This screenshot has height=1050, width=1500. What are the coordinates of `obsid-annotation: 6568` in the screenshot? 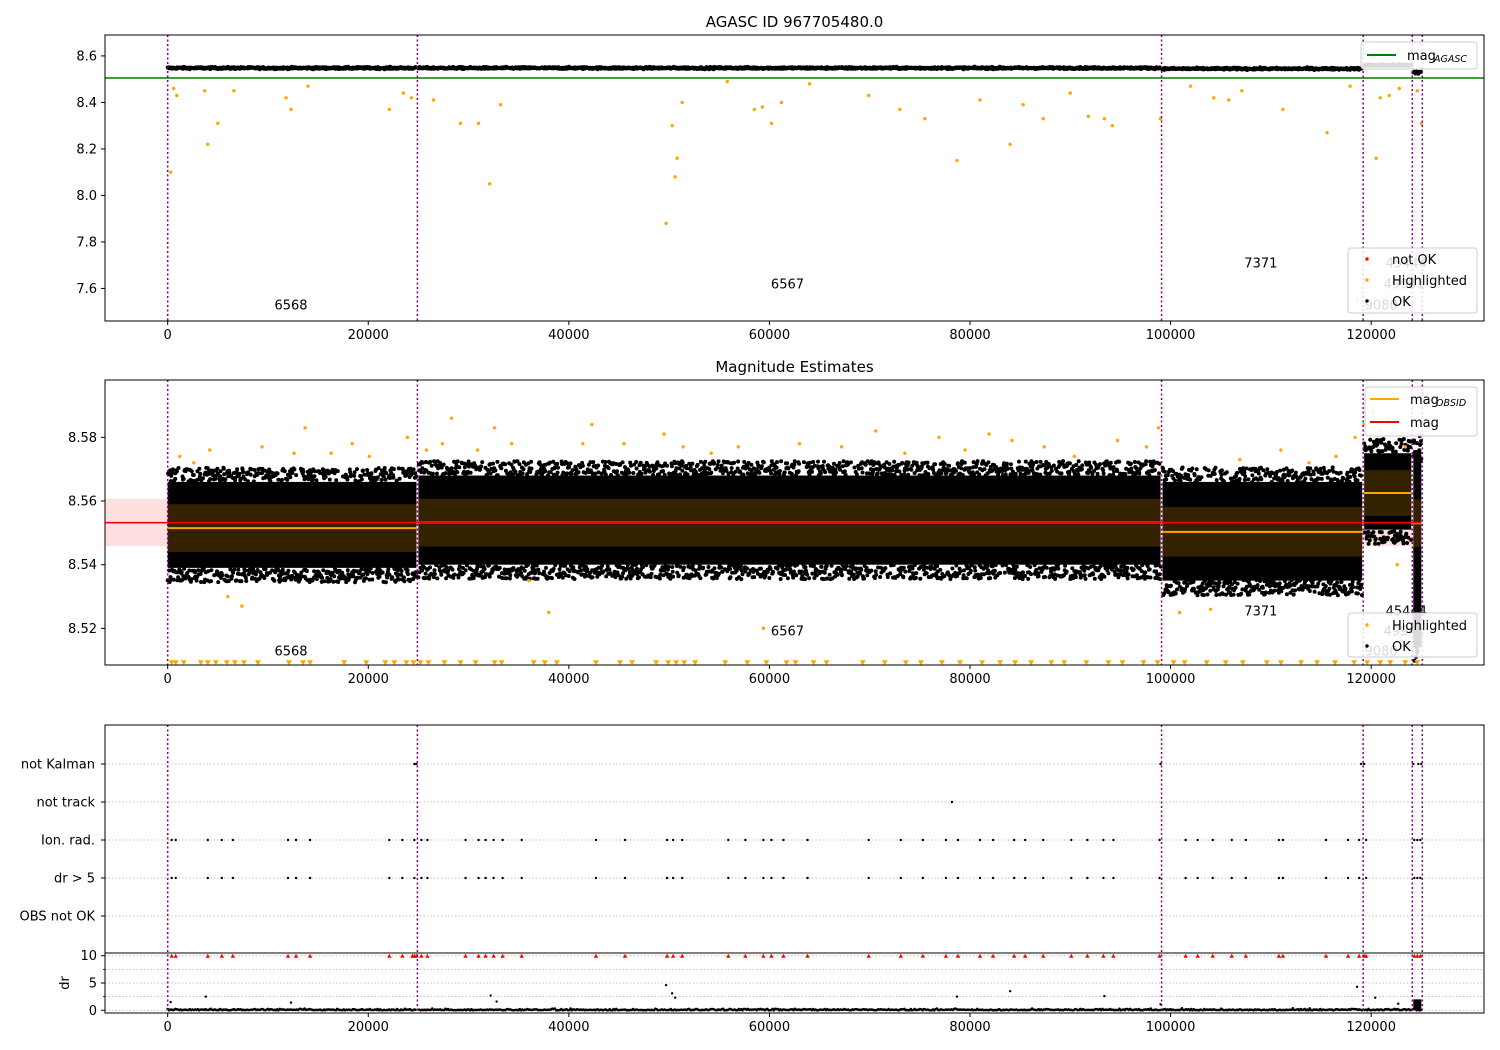 It's located at (290, 651).